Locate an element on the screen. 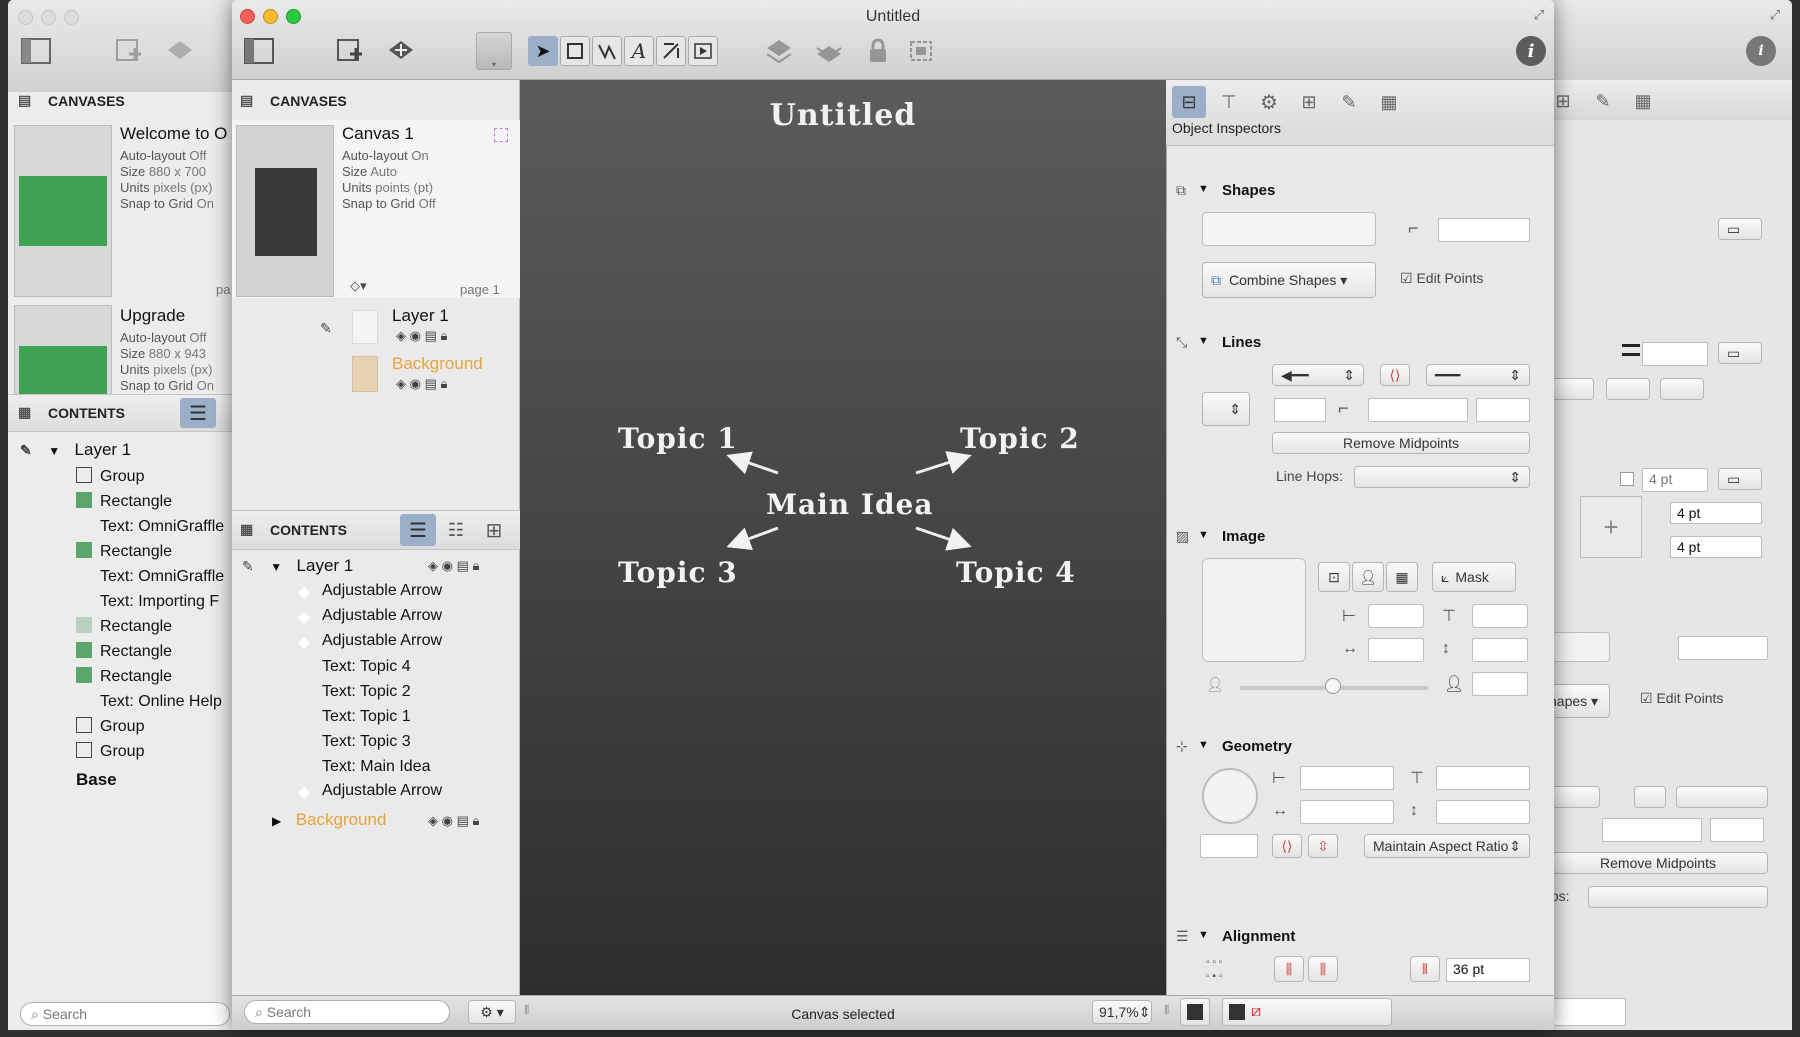 The height and width of the screenshot is (1037, 1800). layers-toggle-icon: ◇▾ is located at coordinates (358, 286).